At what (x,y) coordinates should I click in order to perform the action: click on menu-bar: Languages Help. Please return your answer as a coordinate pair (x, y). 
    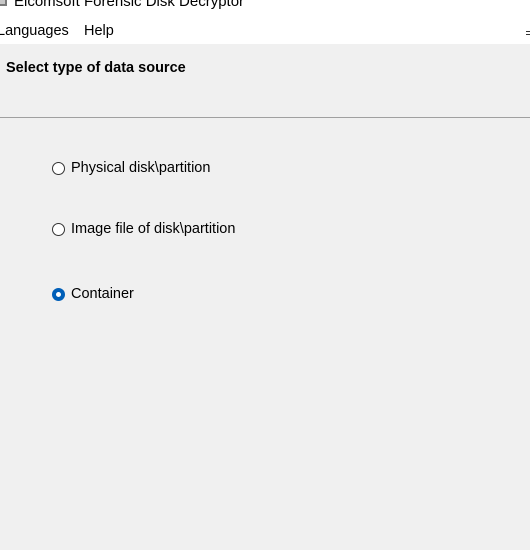
    Looking at the image, I should click on (265, 31).